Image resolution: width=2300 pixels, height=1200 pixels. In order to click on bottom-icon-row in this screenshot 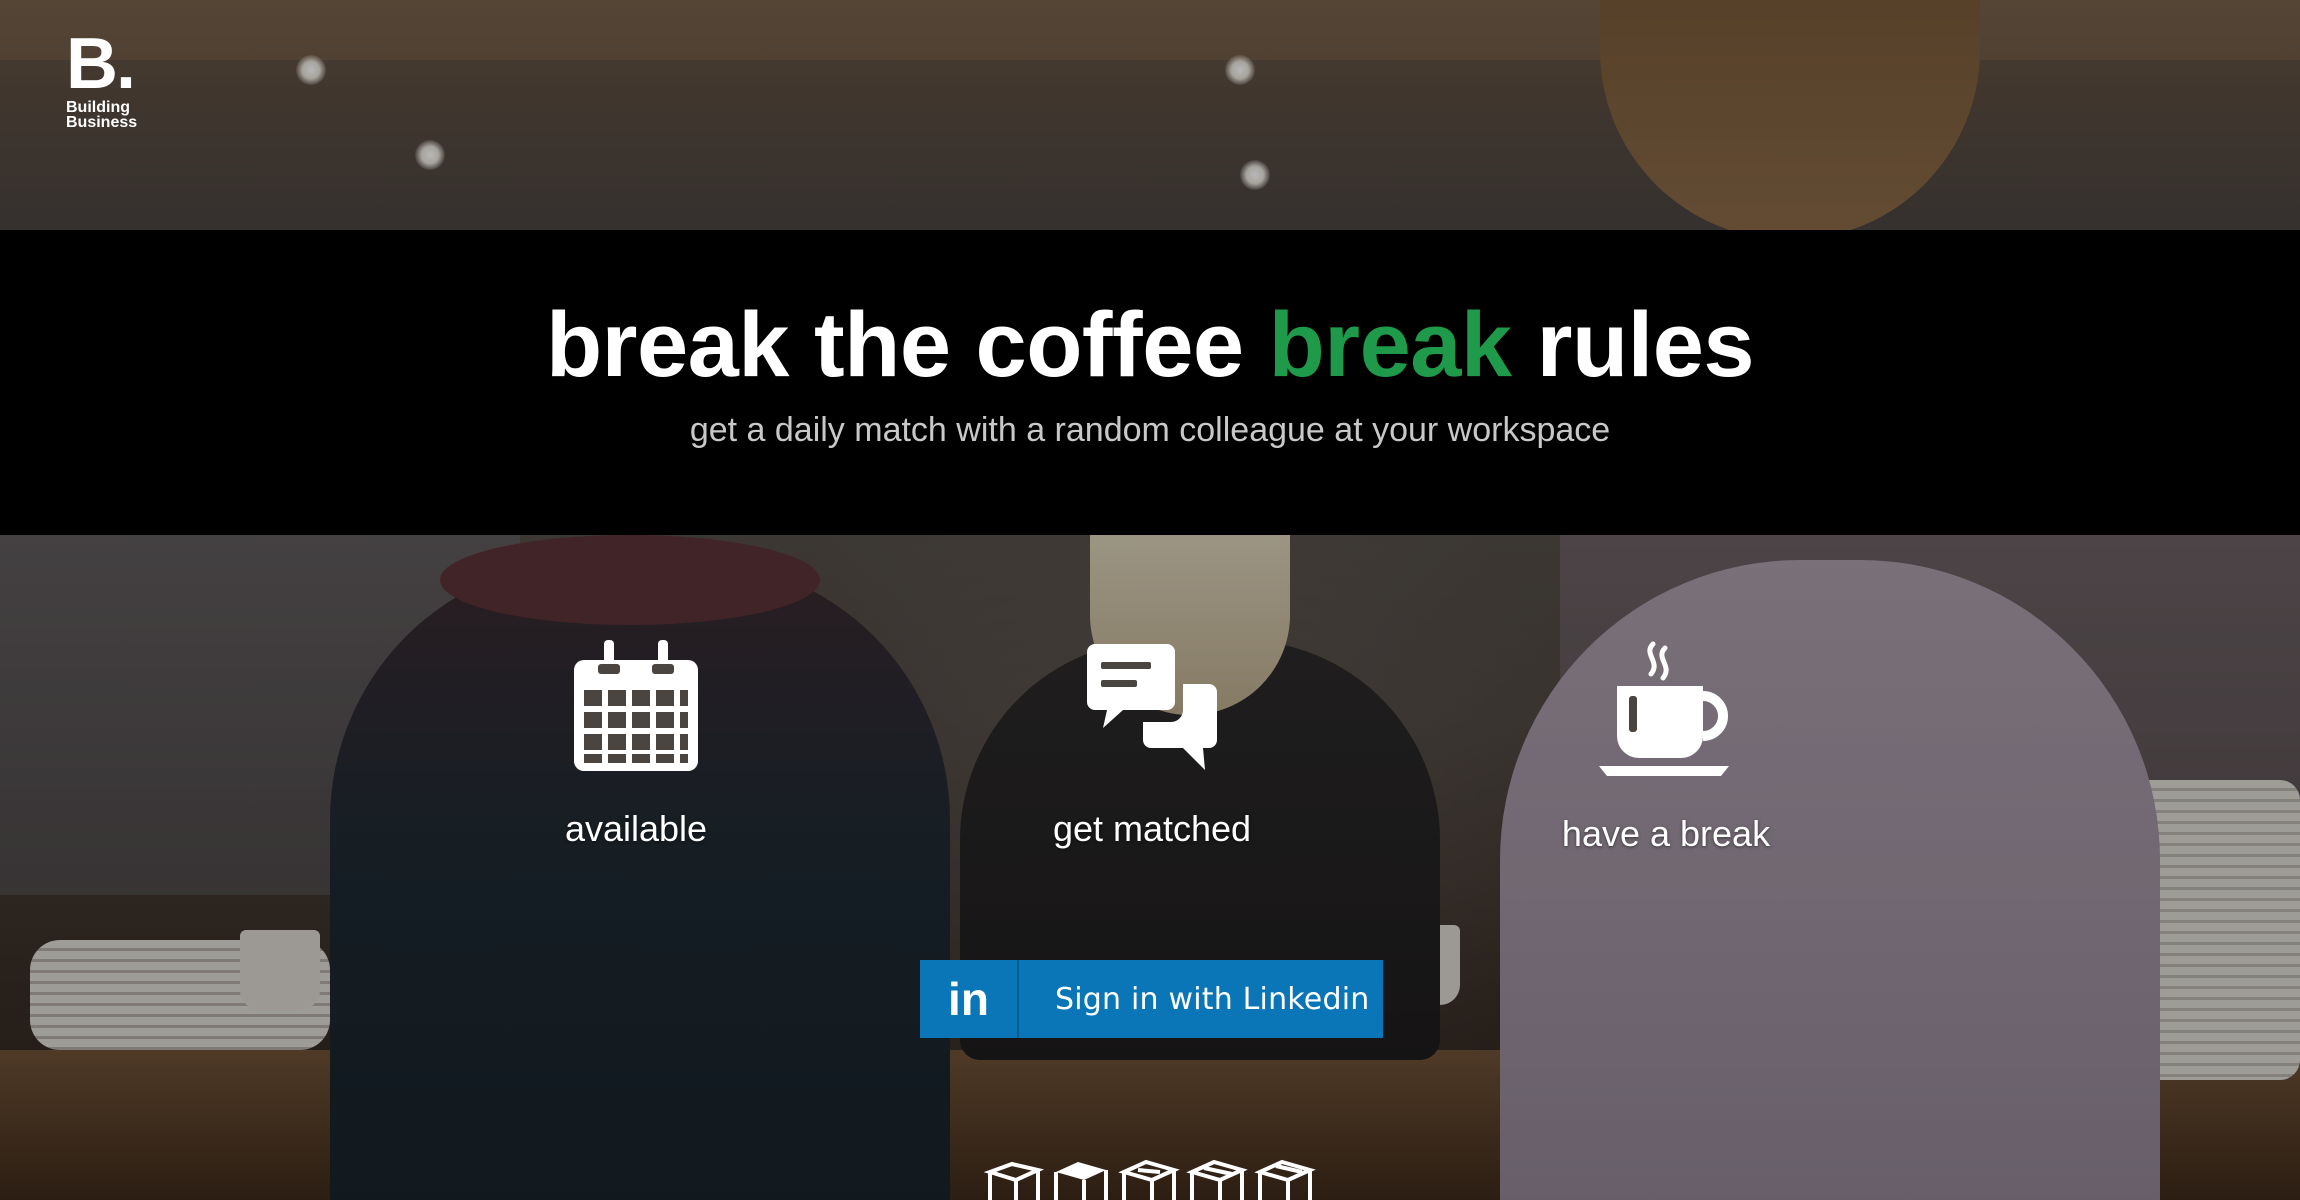, I will do `click(1149, 1179)`.